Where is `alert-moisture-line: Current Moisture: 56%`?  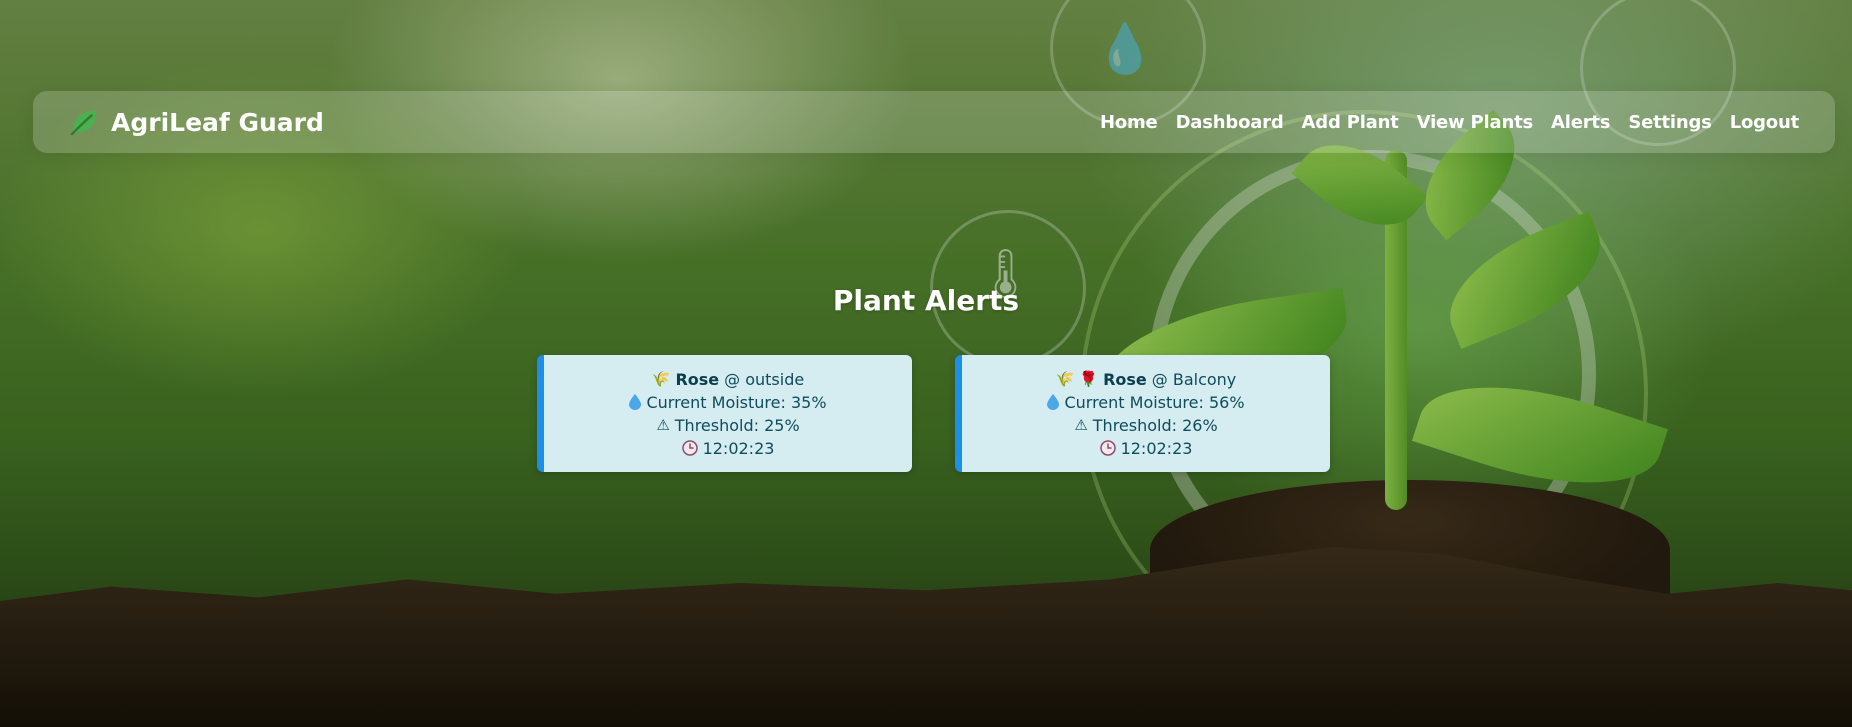
alert-moisture-line: Current Moisture: 56% is located at coordinates (1146, 402).